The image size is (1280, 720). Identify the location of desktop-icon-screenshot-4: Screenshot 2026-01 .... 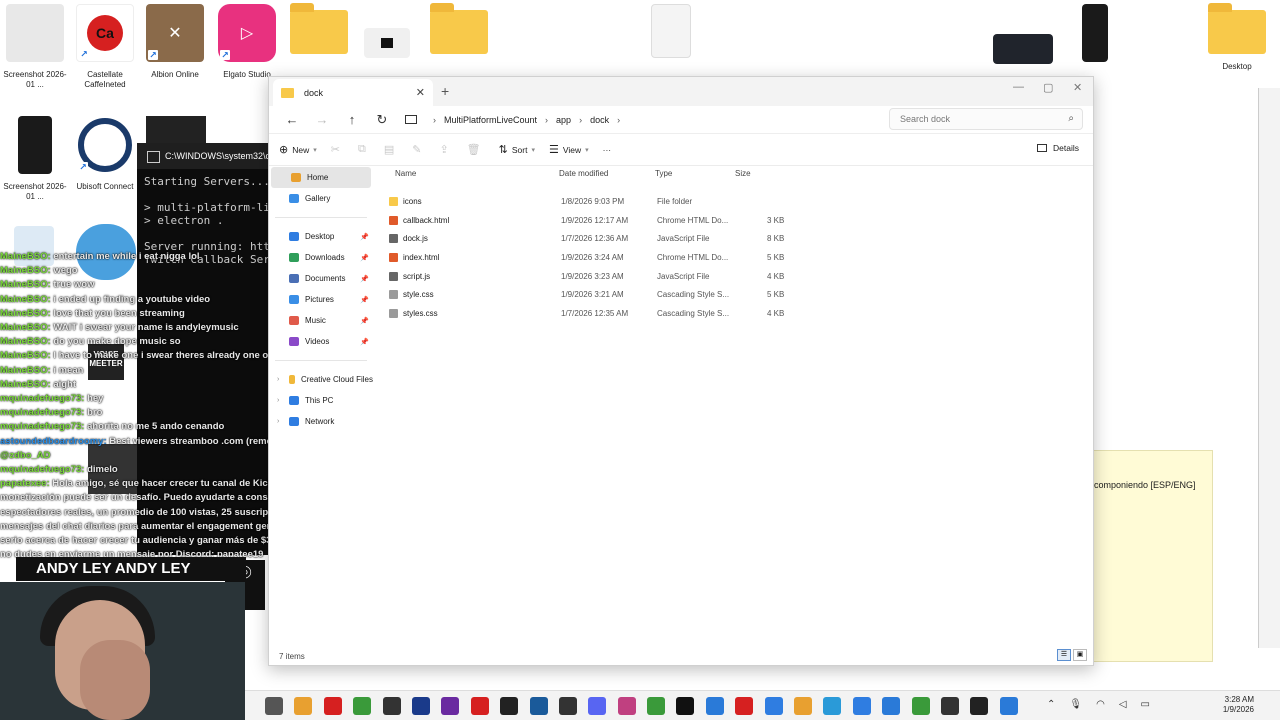
(35, 159).